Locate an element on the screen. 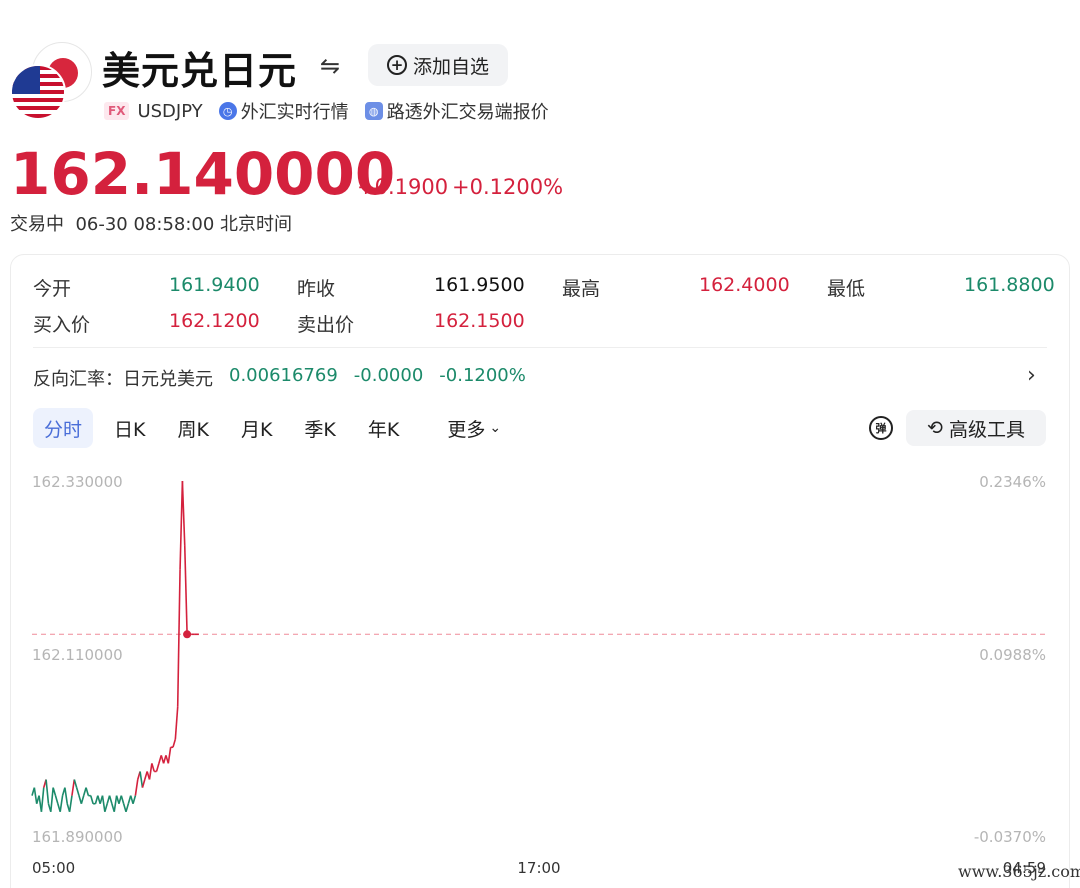 The height and width of the screenshot is (888, 1080). price-change-percent: +0.1200% is located at coordinates (508, 187).